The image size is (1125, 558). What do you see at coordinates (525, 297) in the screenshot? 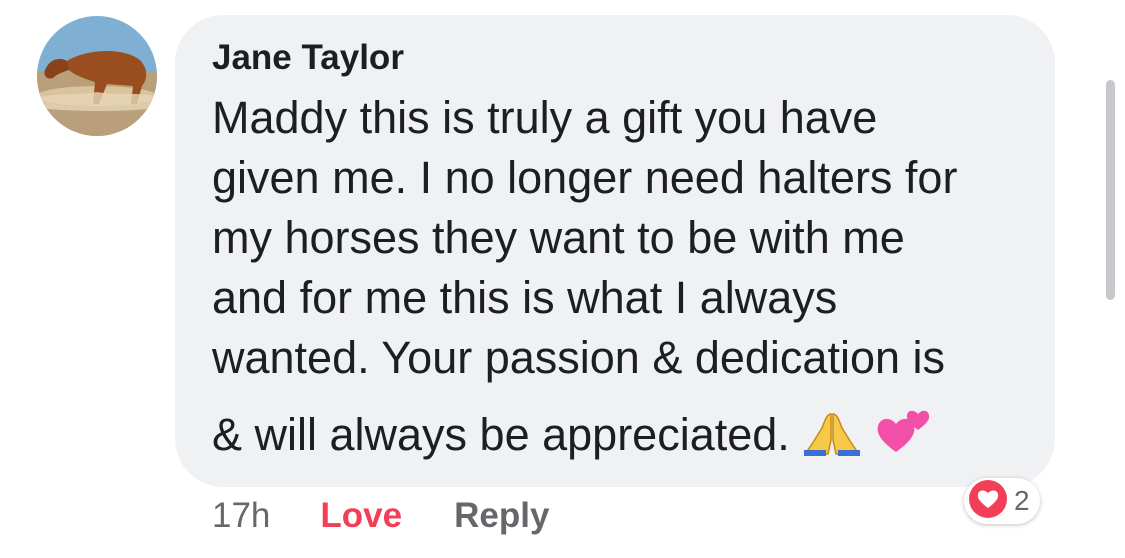
I see `comment-text-line: and for me this is what I always` at bounding box center [525, 297].